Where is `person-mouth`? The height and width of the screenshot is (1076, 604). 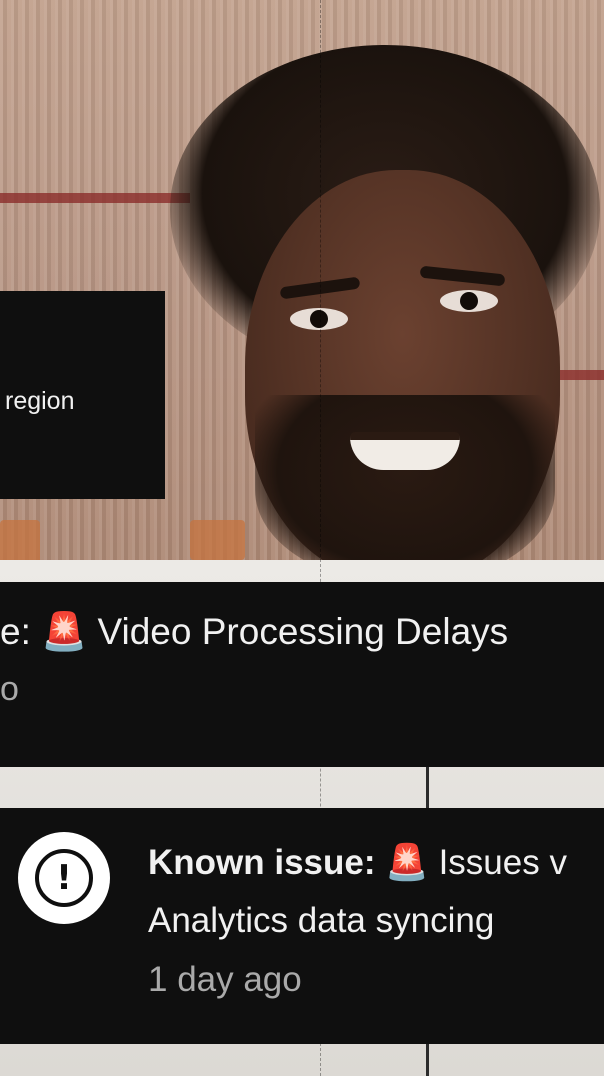
person-mouth is located at coordinates (405, 451).